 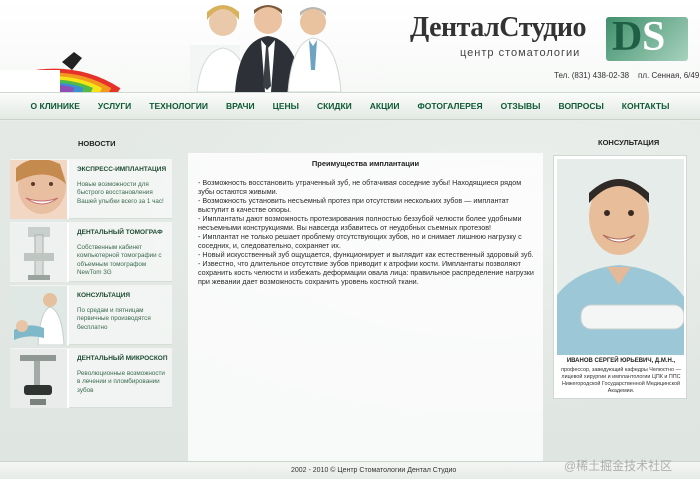 I want to click on news-thumb-tomograph, so click(x=39, y=252).